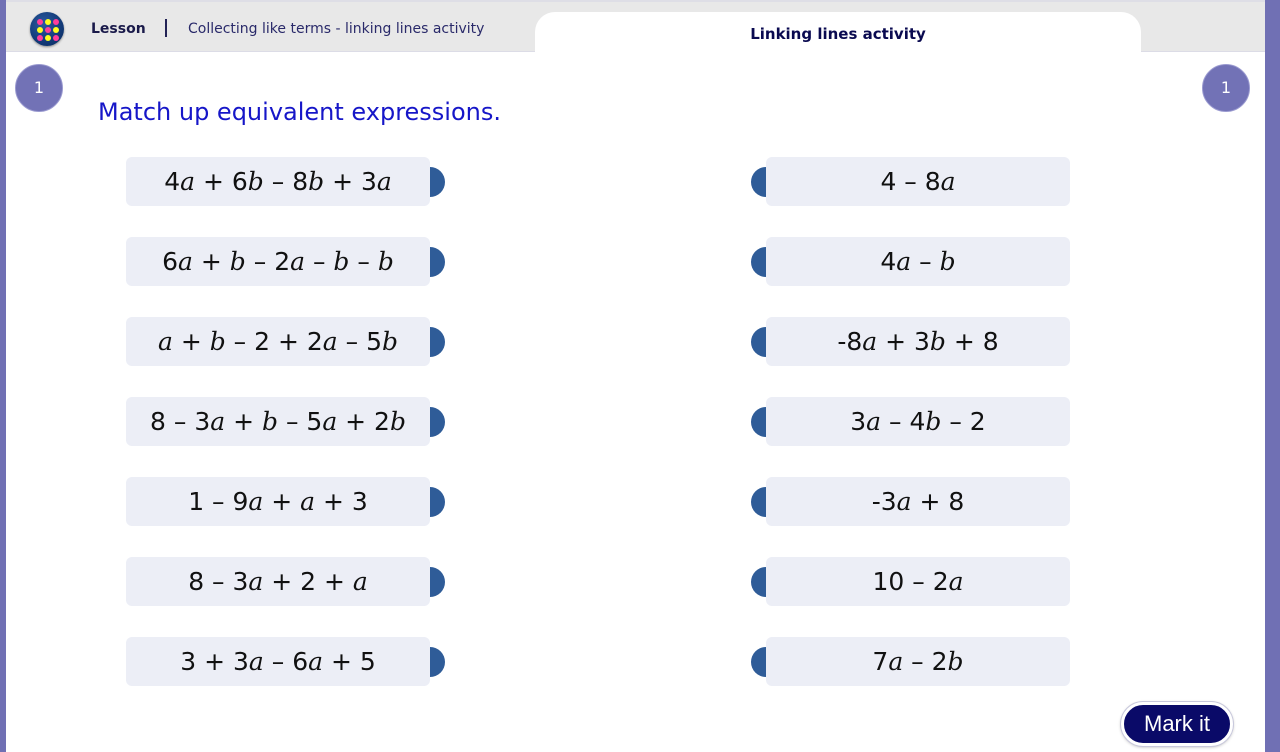 Image resolution: width=1280 pixels, height=752 pixels. I want to click on right-expression-card: 10 – 2a, so click(918, 581).